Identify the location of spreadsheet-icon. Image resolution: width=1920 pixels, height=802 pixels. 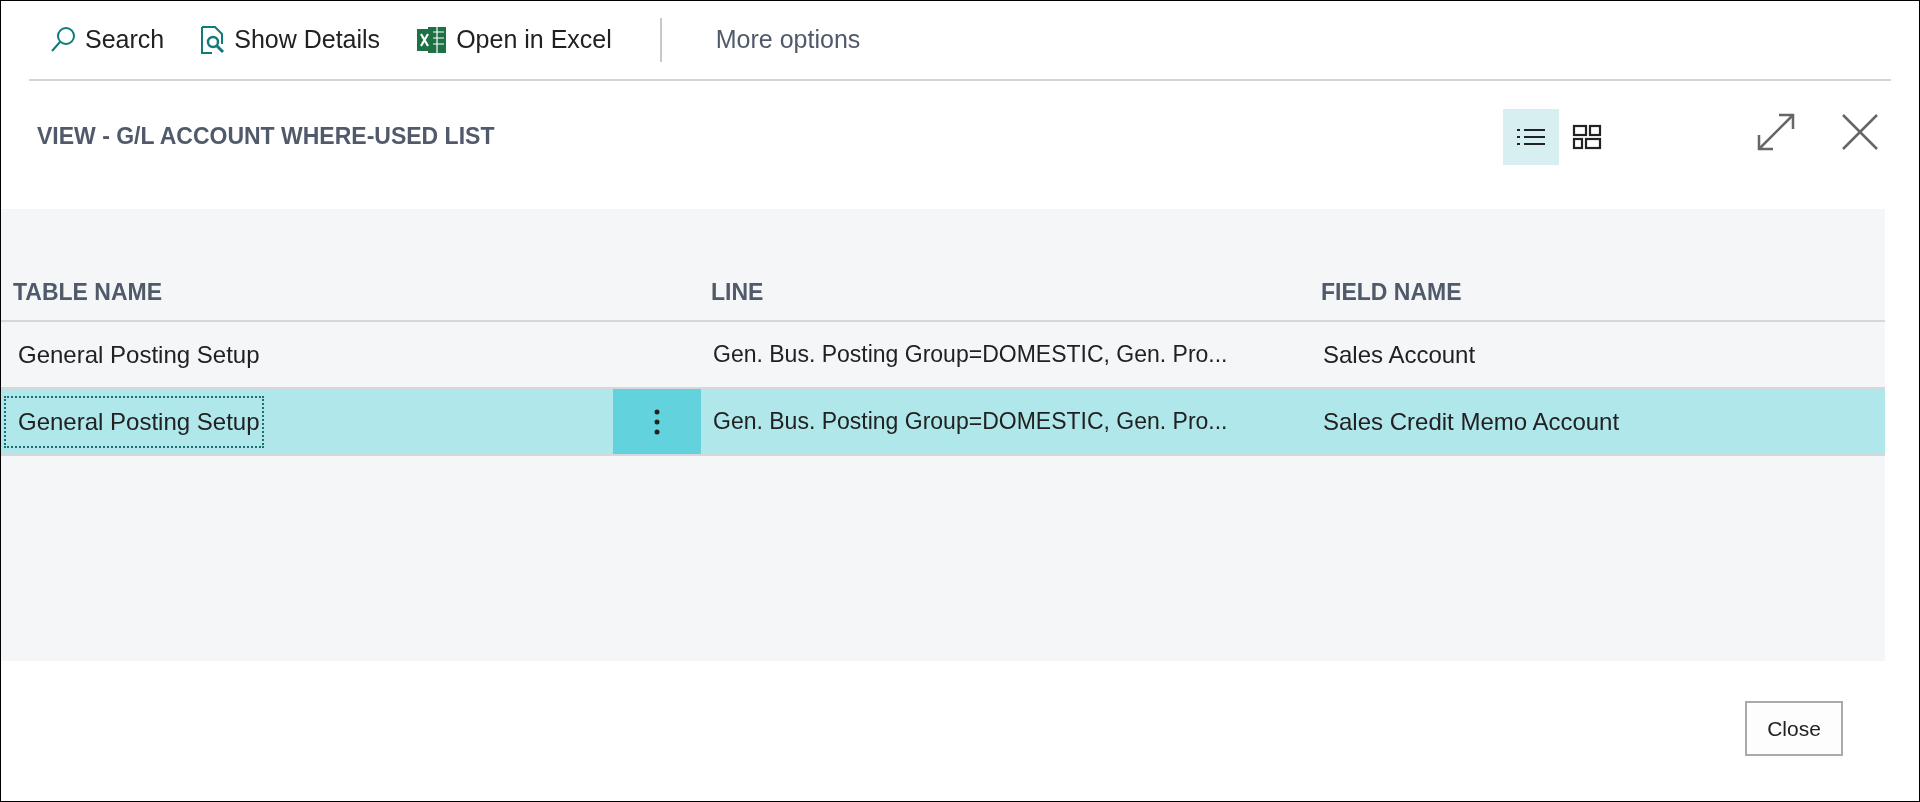
(432, 40).